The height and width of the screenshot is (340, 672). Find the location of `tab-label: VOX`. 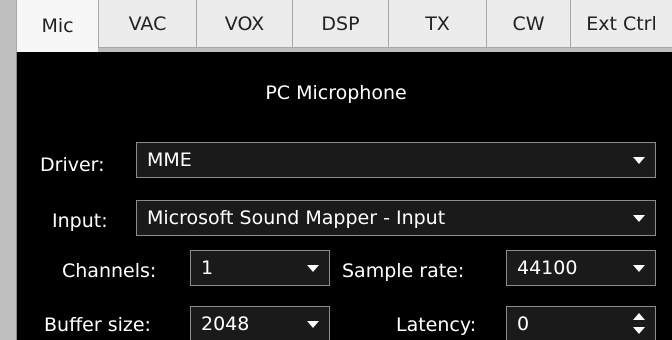

tab-label: VOX is located at coordinates (244, 23).